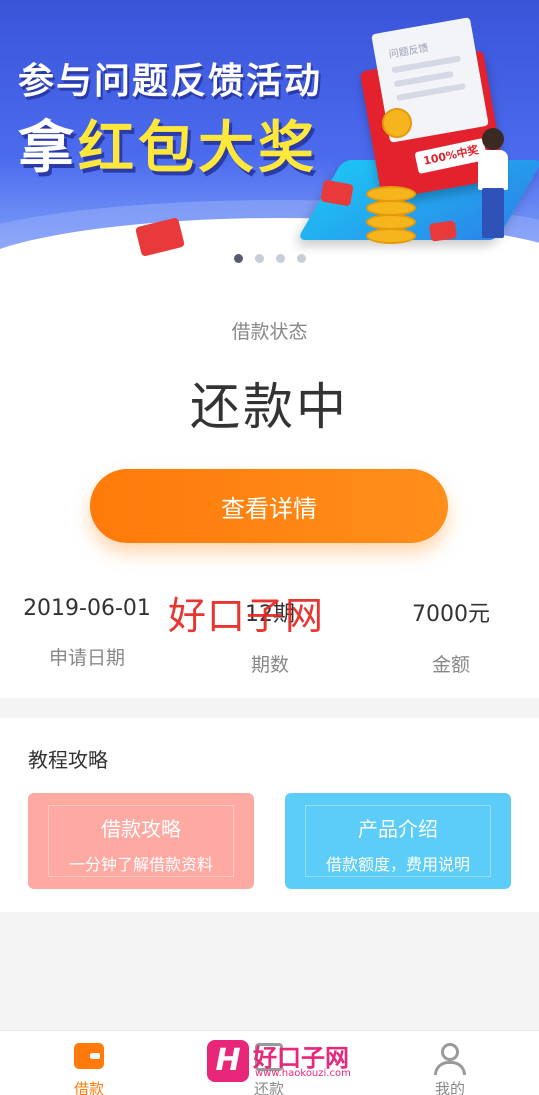 This screenshot has height=1095, width=539. What do you see at coordinates (450, 1068) in the screenshot?
I see `user-icon-body` at bounding box center [450, 1068].